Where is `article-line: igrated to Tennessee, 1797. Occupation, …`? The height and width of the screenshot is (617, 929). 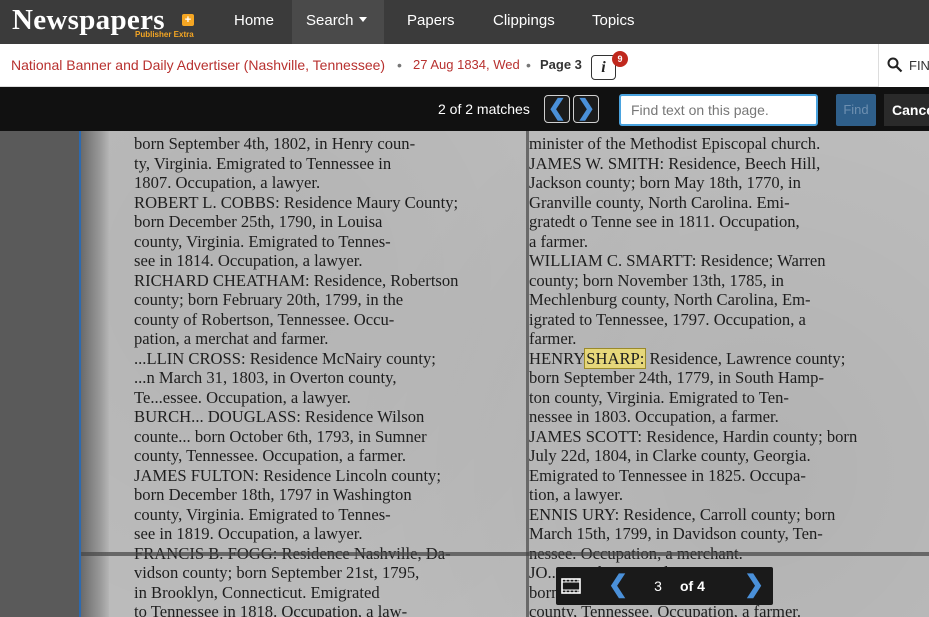 article-line: igrated to Tennessee, 1797. Occupation, … is located at coordinates (667, 319).